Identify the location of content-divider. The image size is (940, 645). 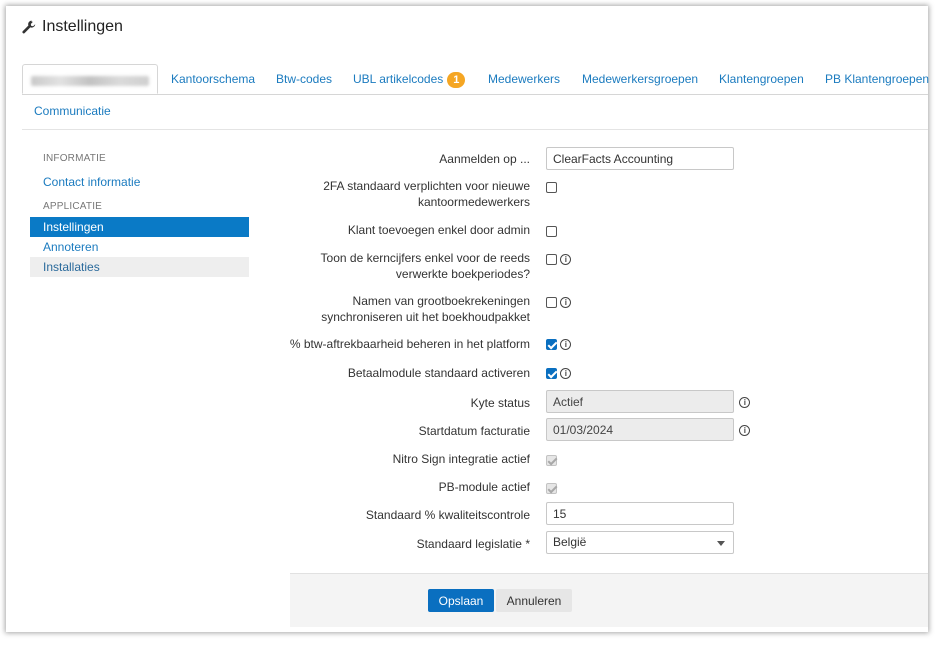
(475, 129).